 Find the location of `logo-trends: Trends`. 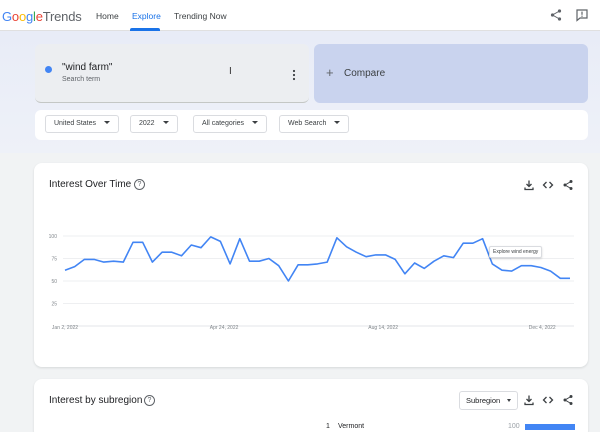

logo-trends: Trends is located at coordinates (62, 16).